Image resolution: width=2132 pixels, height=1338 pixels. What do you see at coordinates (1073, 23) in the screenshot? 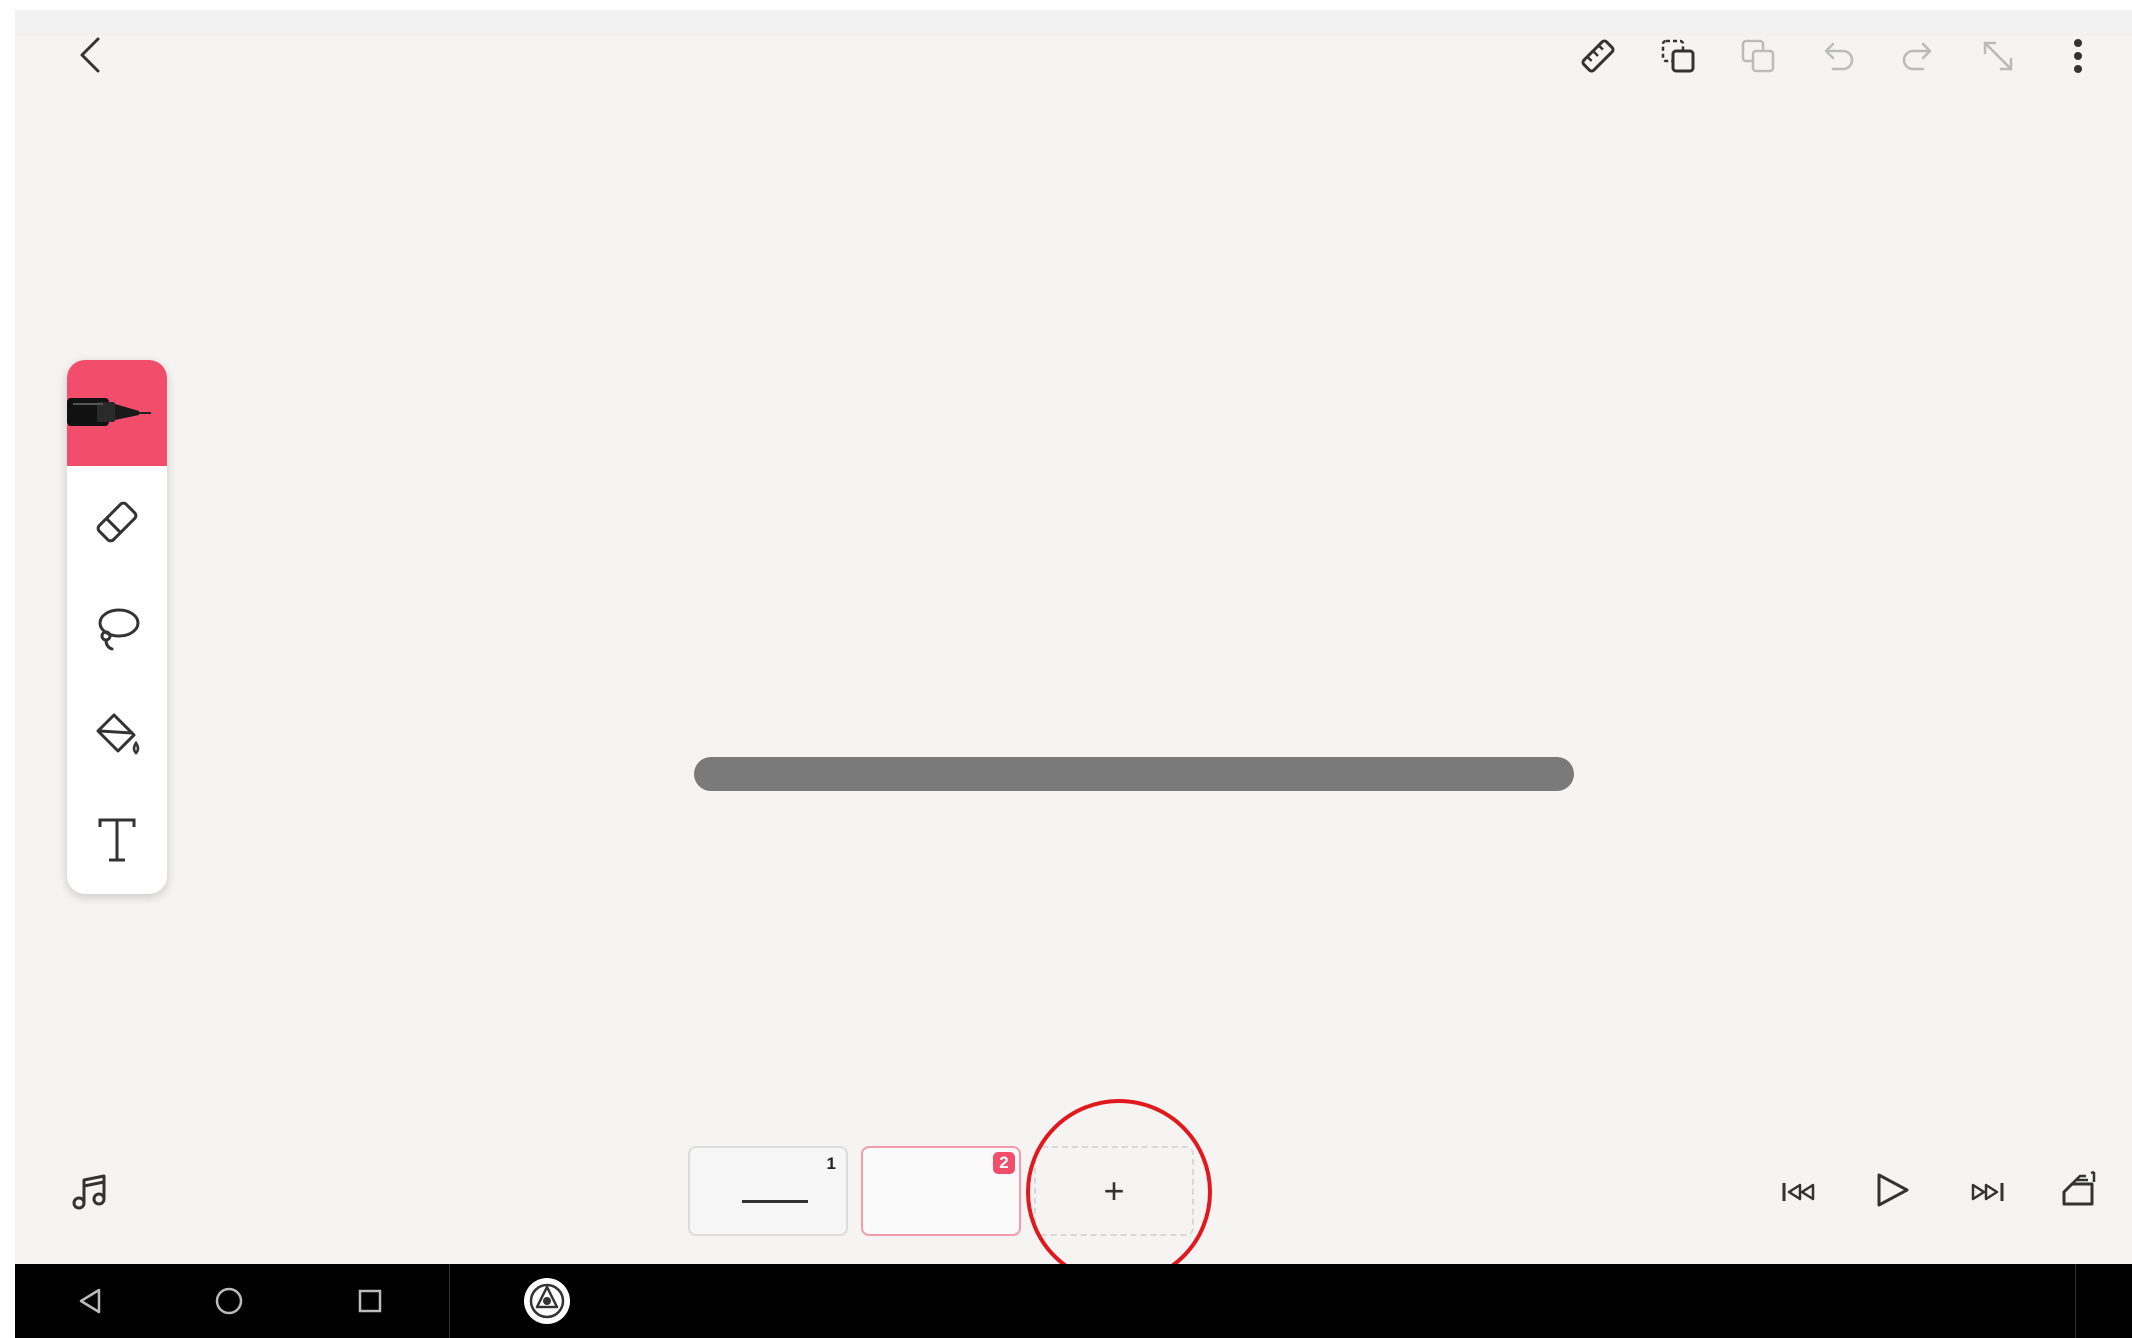
I see `status-strip` at bounding box center [1073, 23].